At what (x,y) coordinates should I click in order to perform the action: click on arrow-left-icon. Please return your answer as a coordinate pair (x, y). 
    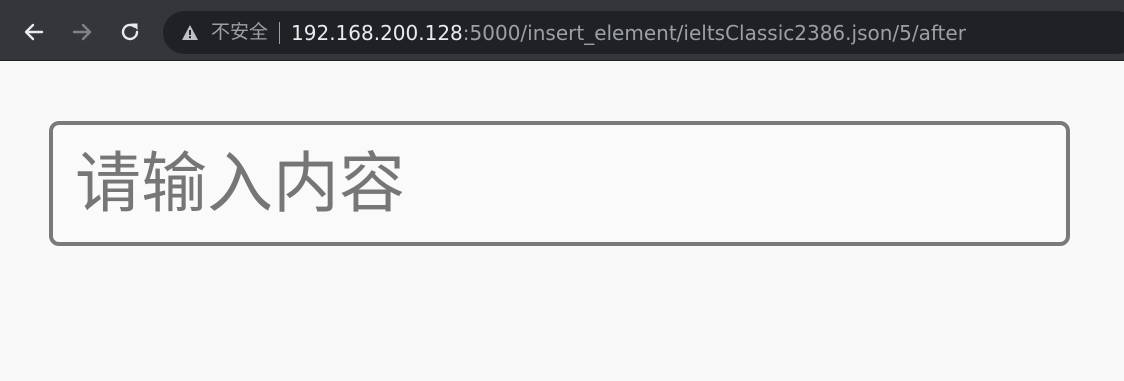
    Looking at the image, I should click on (34, 32).